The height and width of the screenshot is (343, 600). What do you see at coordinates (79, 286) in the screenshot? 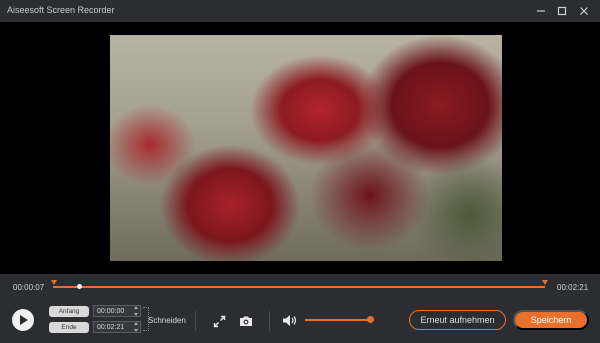
I see `playhead` at bounding box center [79, 286].